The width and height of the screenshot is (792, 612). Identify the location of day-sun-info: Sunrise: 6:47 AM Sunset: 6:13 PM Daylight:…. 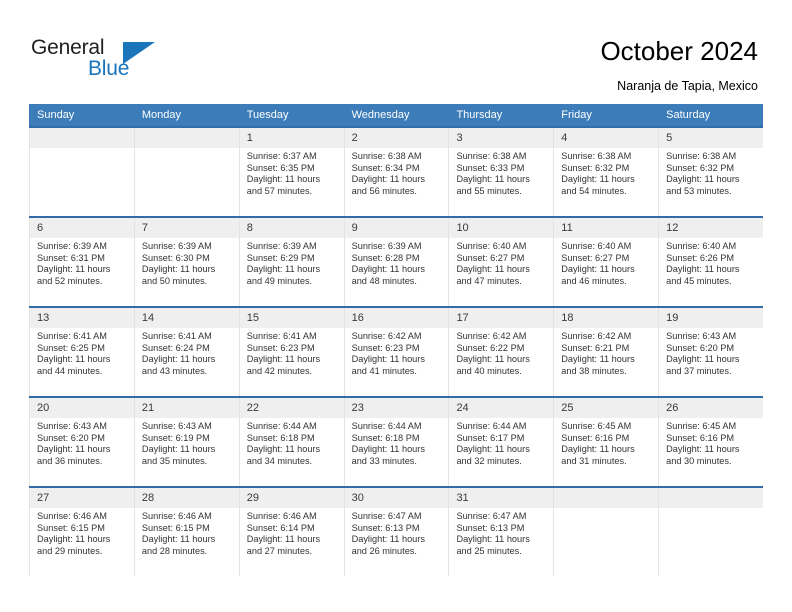
(501, 532).